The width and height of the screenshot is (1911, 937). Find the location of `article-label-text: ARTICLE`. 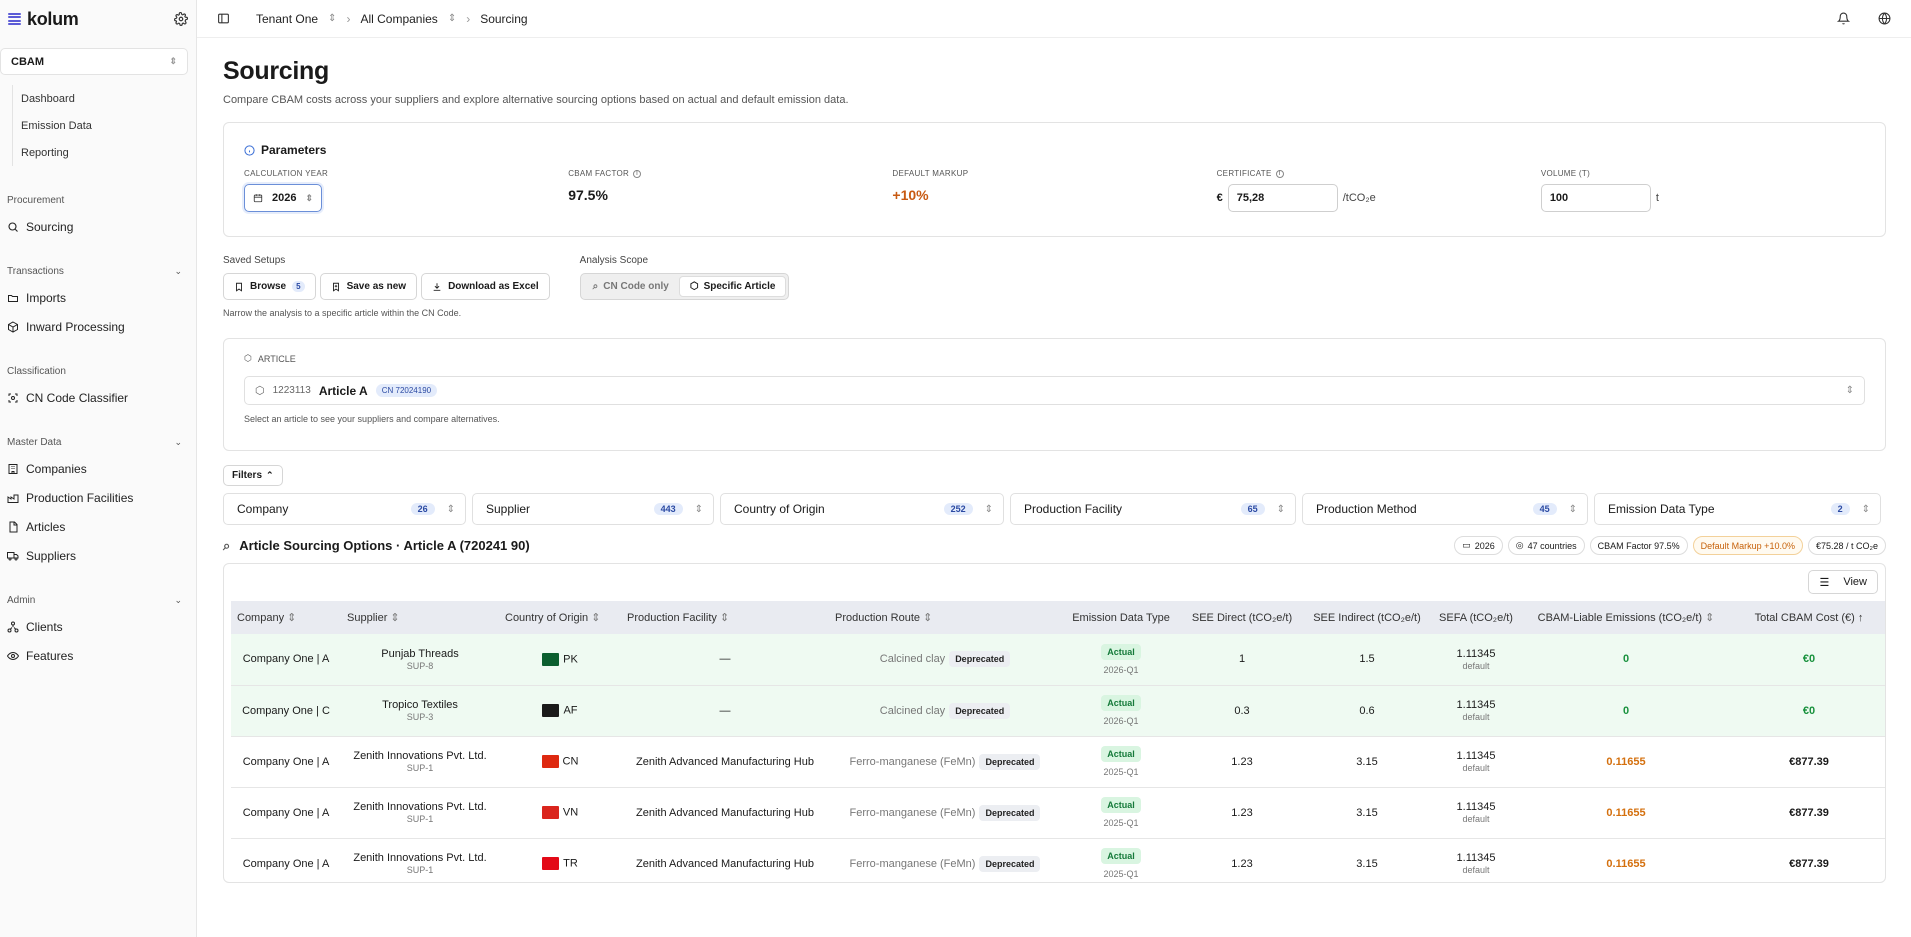

article-label-text: ARTICLE is located at coordinates (276, 358).